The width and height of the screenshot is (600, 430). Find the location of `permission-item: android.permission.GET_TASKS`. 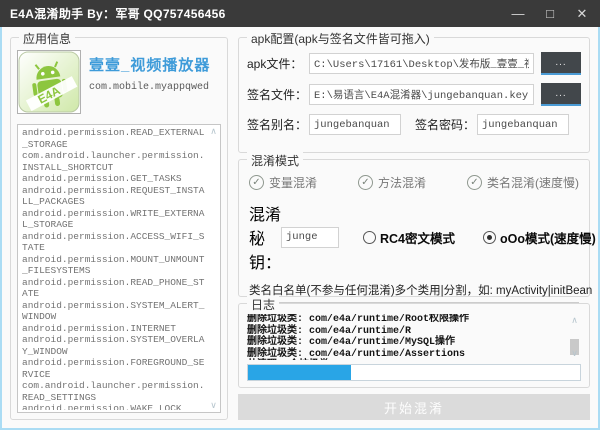

permission-item: android.permission.GET_TASKS is located at coordinates (102, 178).